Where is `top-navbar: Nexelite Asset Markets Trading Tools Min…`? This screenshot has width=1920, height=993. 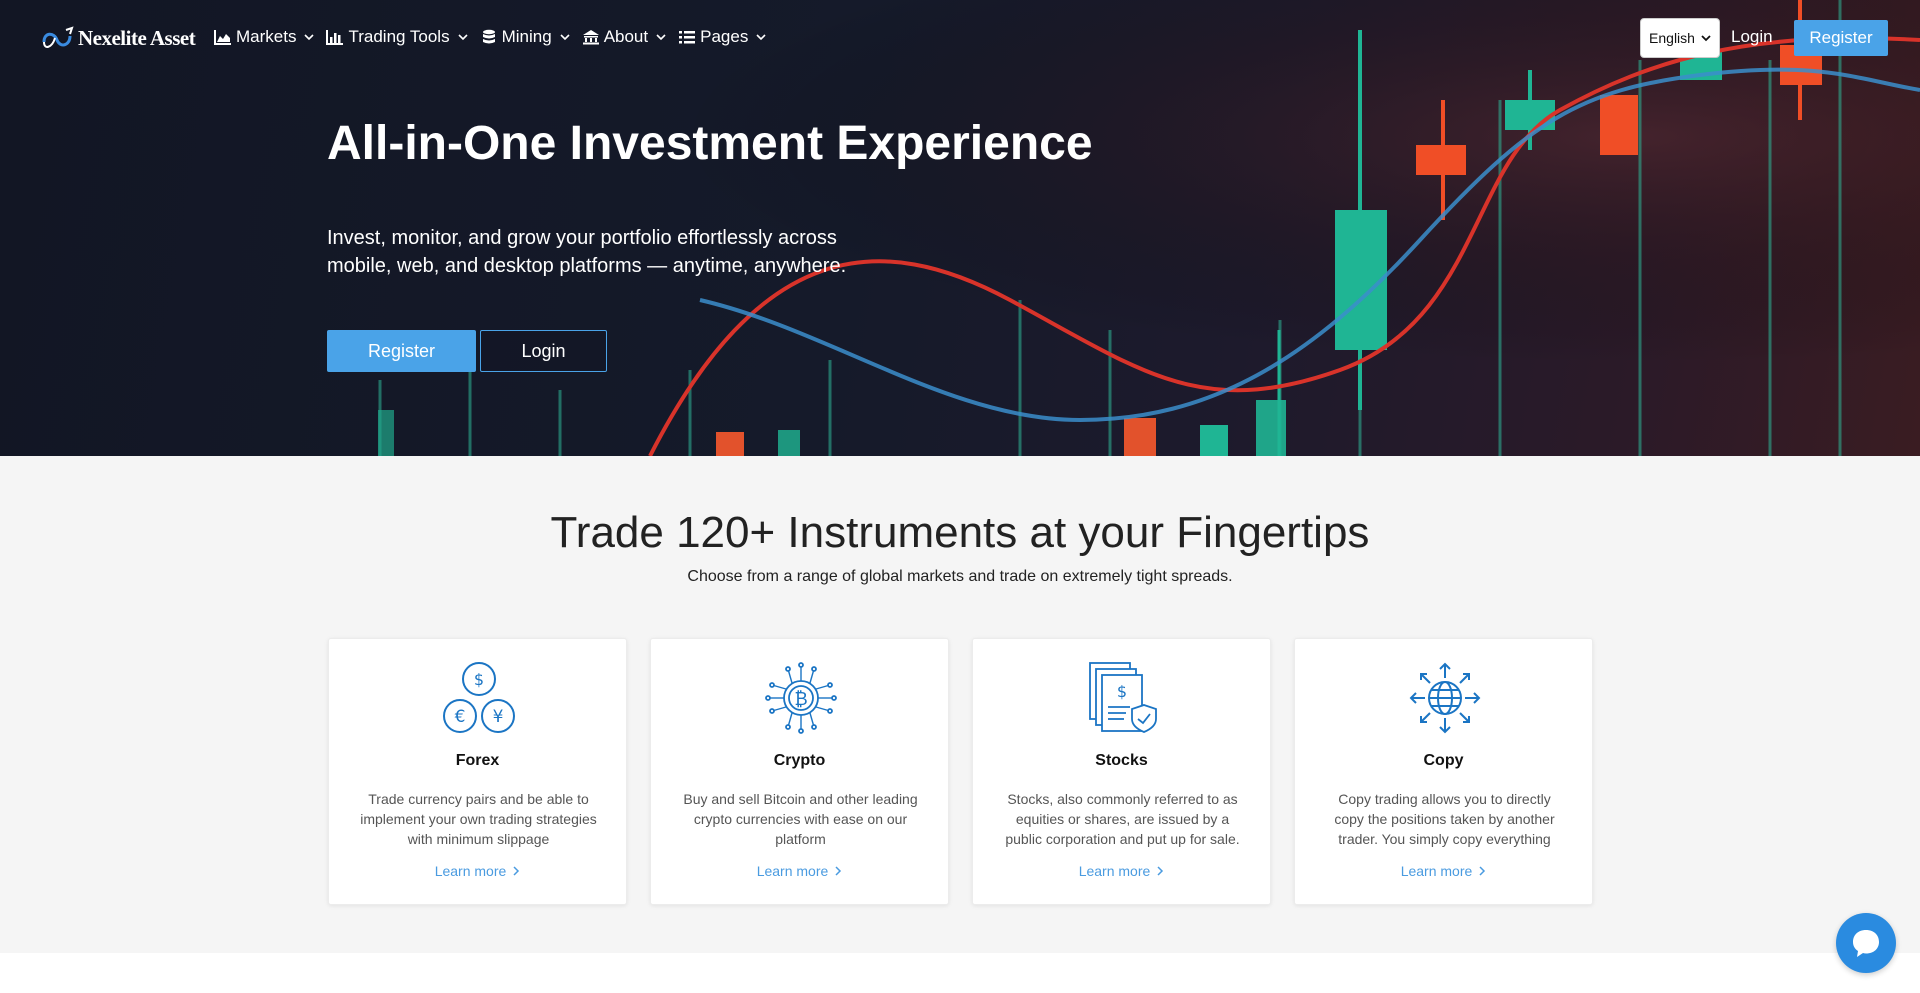 top-navbar: Nexelite Asset Markets Trading Tools Min… is located at coordinates (960, 38).